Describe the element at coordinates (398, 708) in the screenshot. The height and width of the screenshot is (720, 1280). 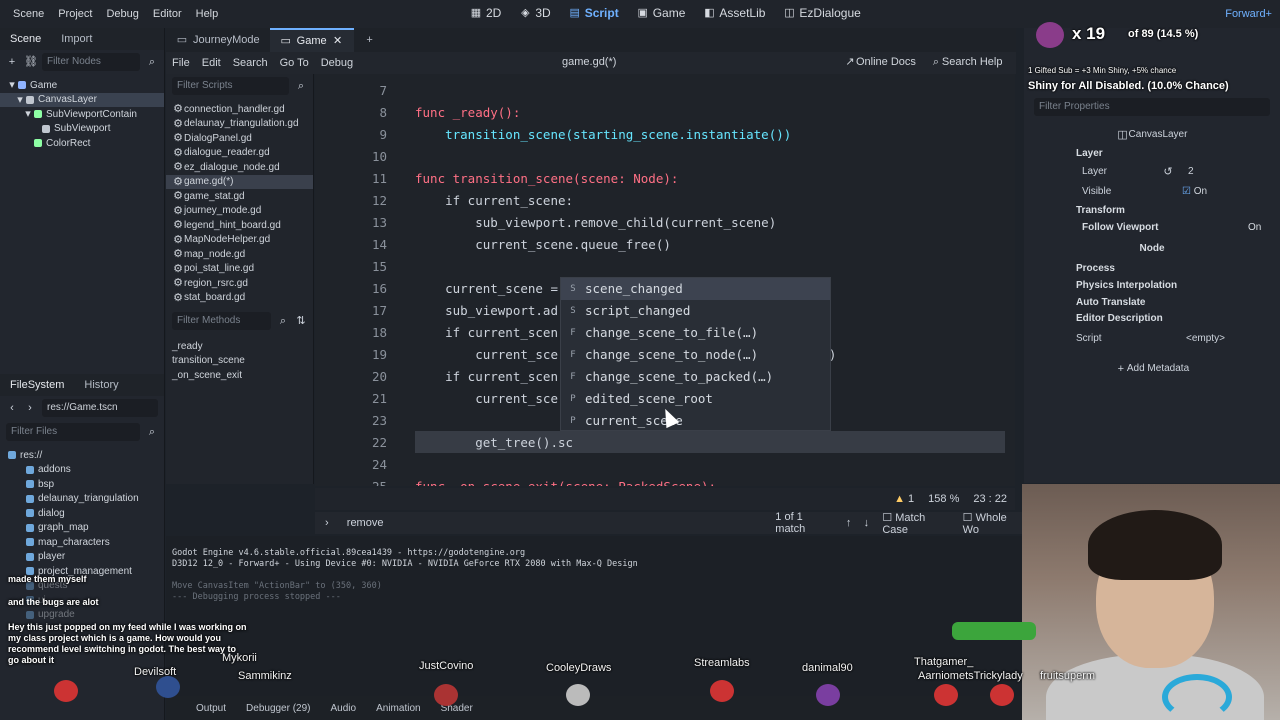
I see `tab-animation: Animation` at that location.